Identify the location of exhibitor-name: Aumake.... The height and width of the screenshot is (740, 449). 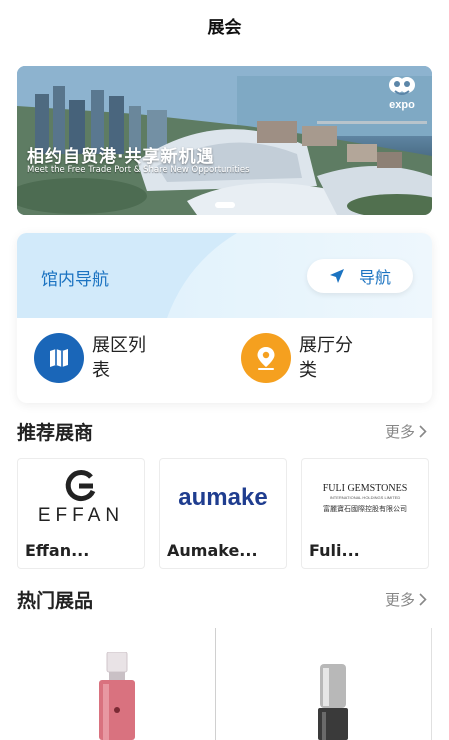
(212, 550).